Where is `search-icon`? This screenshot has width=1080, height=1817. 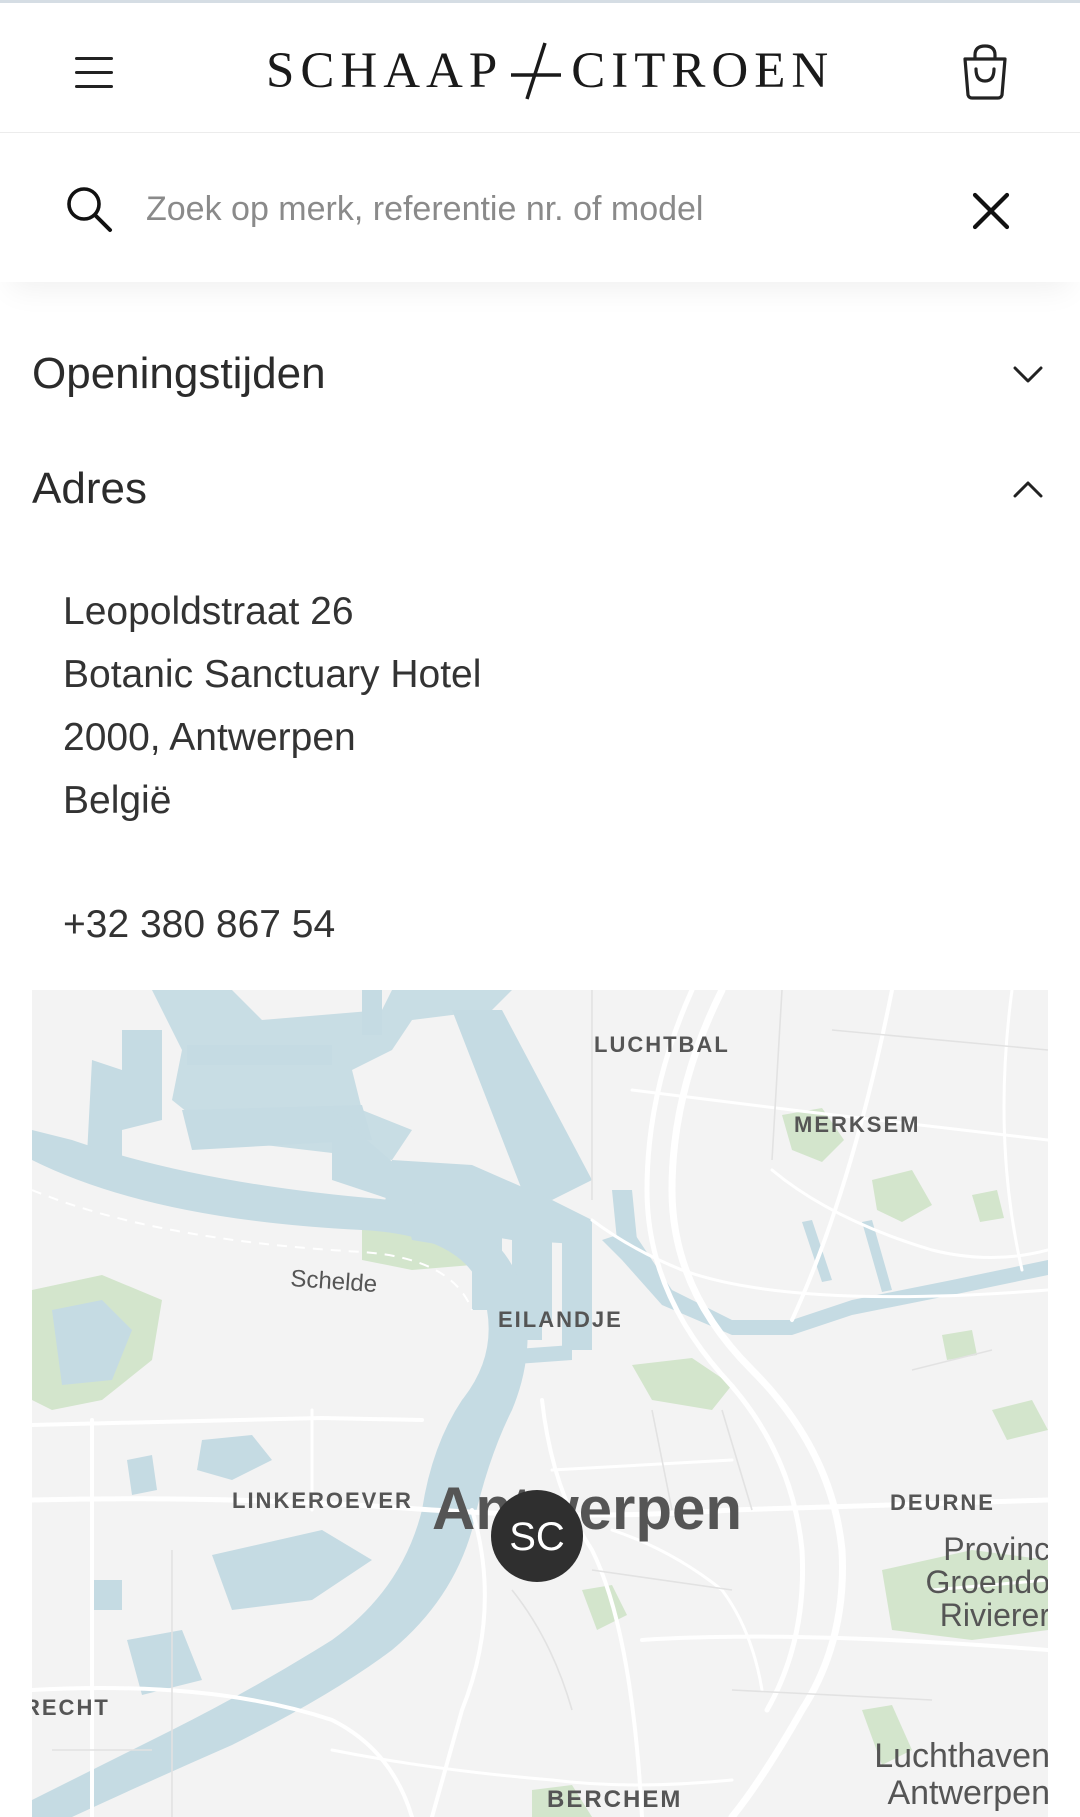 search-icon is located at coordinates (89, 209).